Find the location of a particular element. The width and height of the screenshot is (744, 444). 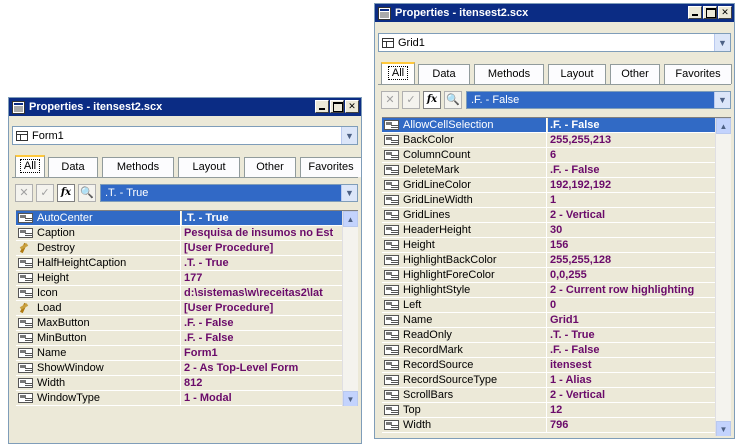

property-value: 0,0,255 is located at coordinates (631, 275).